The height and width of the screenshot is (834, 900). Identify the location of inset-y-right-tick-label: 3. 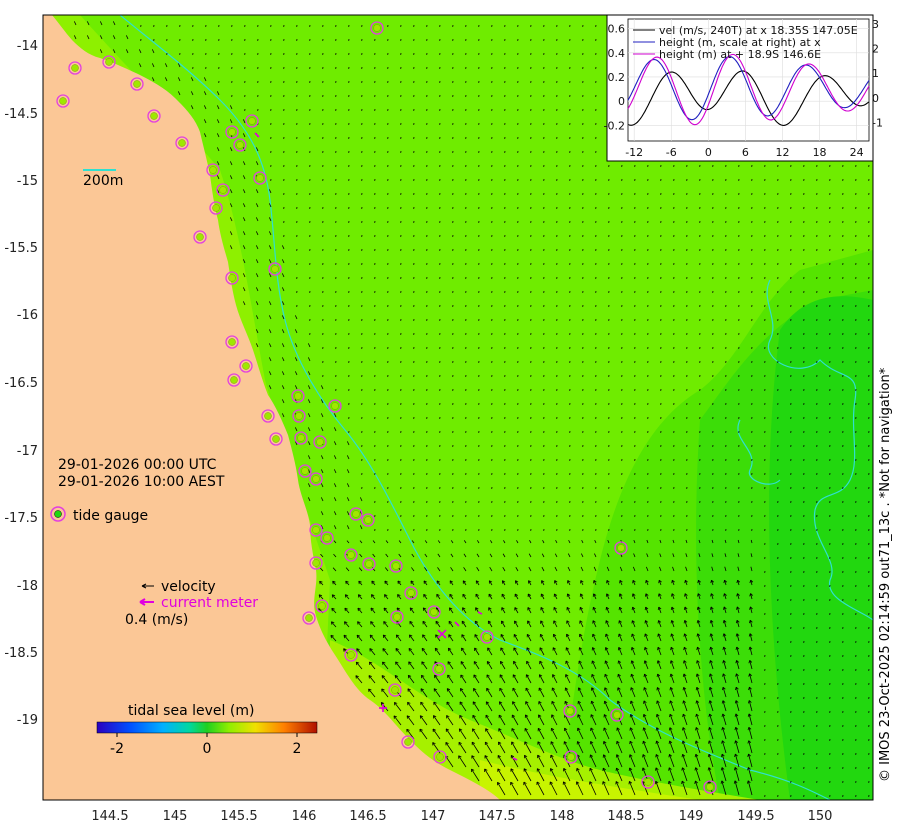
(875, 24).